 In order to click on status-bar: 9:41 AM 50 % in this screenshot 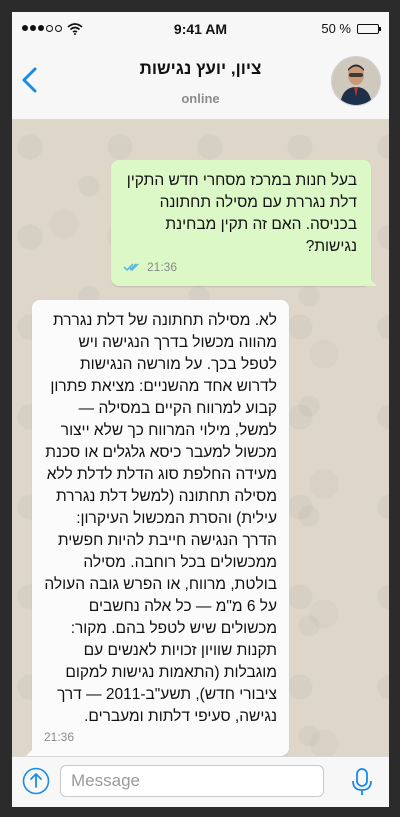, I will do `click(200, 28)`.